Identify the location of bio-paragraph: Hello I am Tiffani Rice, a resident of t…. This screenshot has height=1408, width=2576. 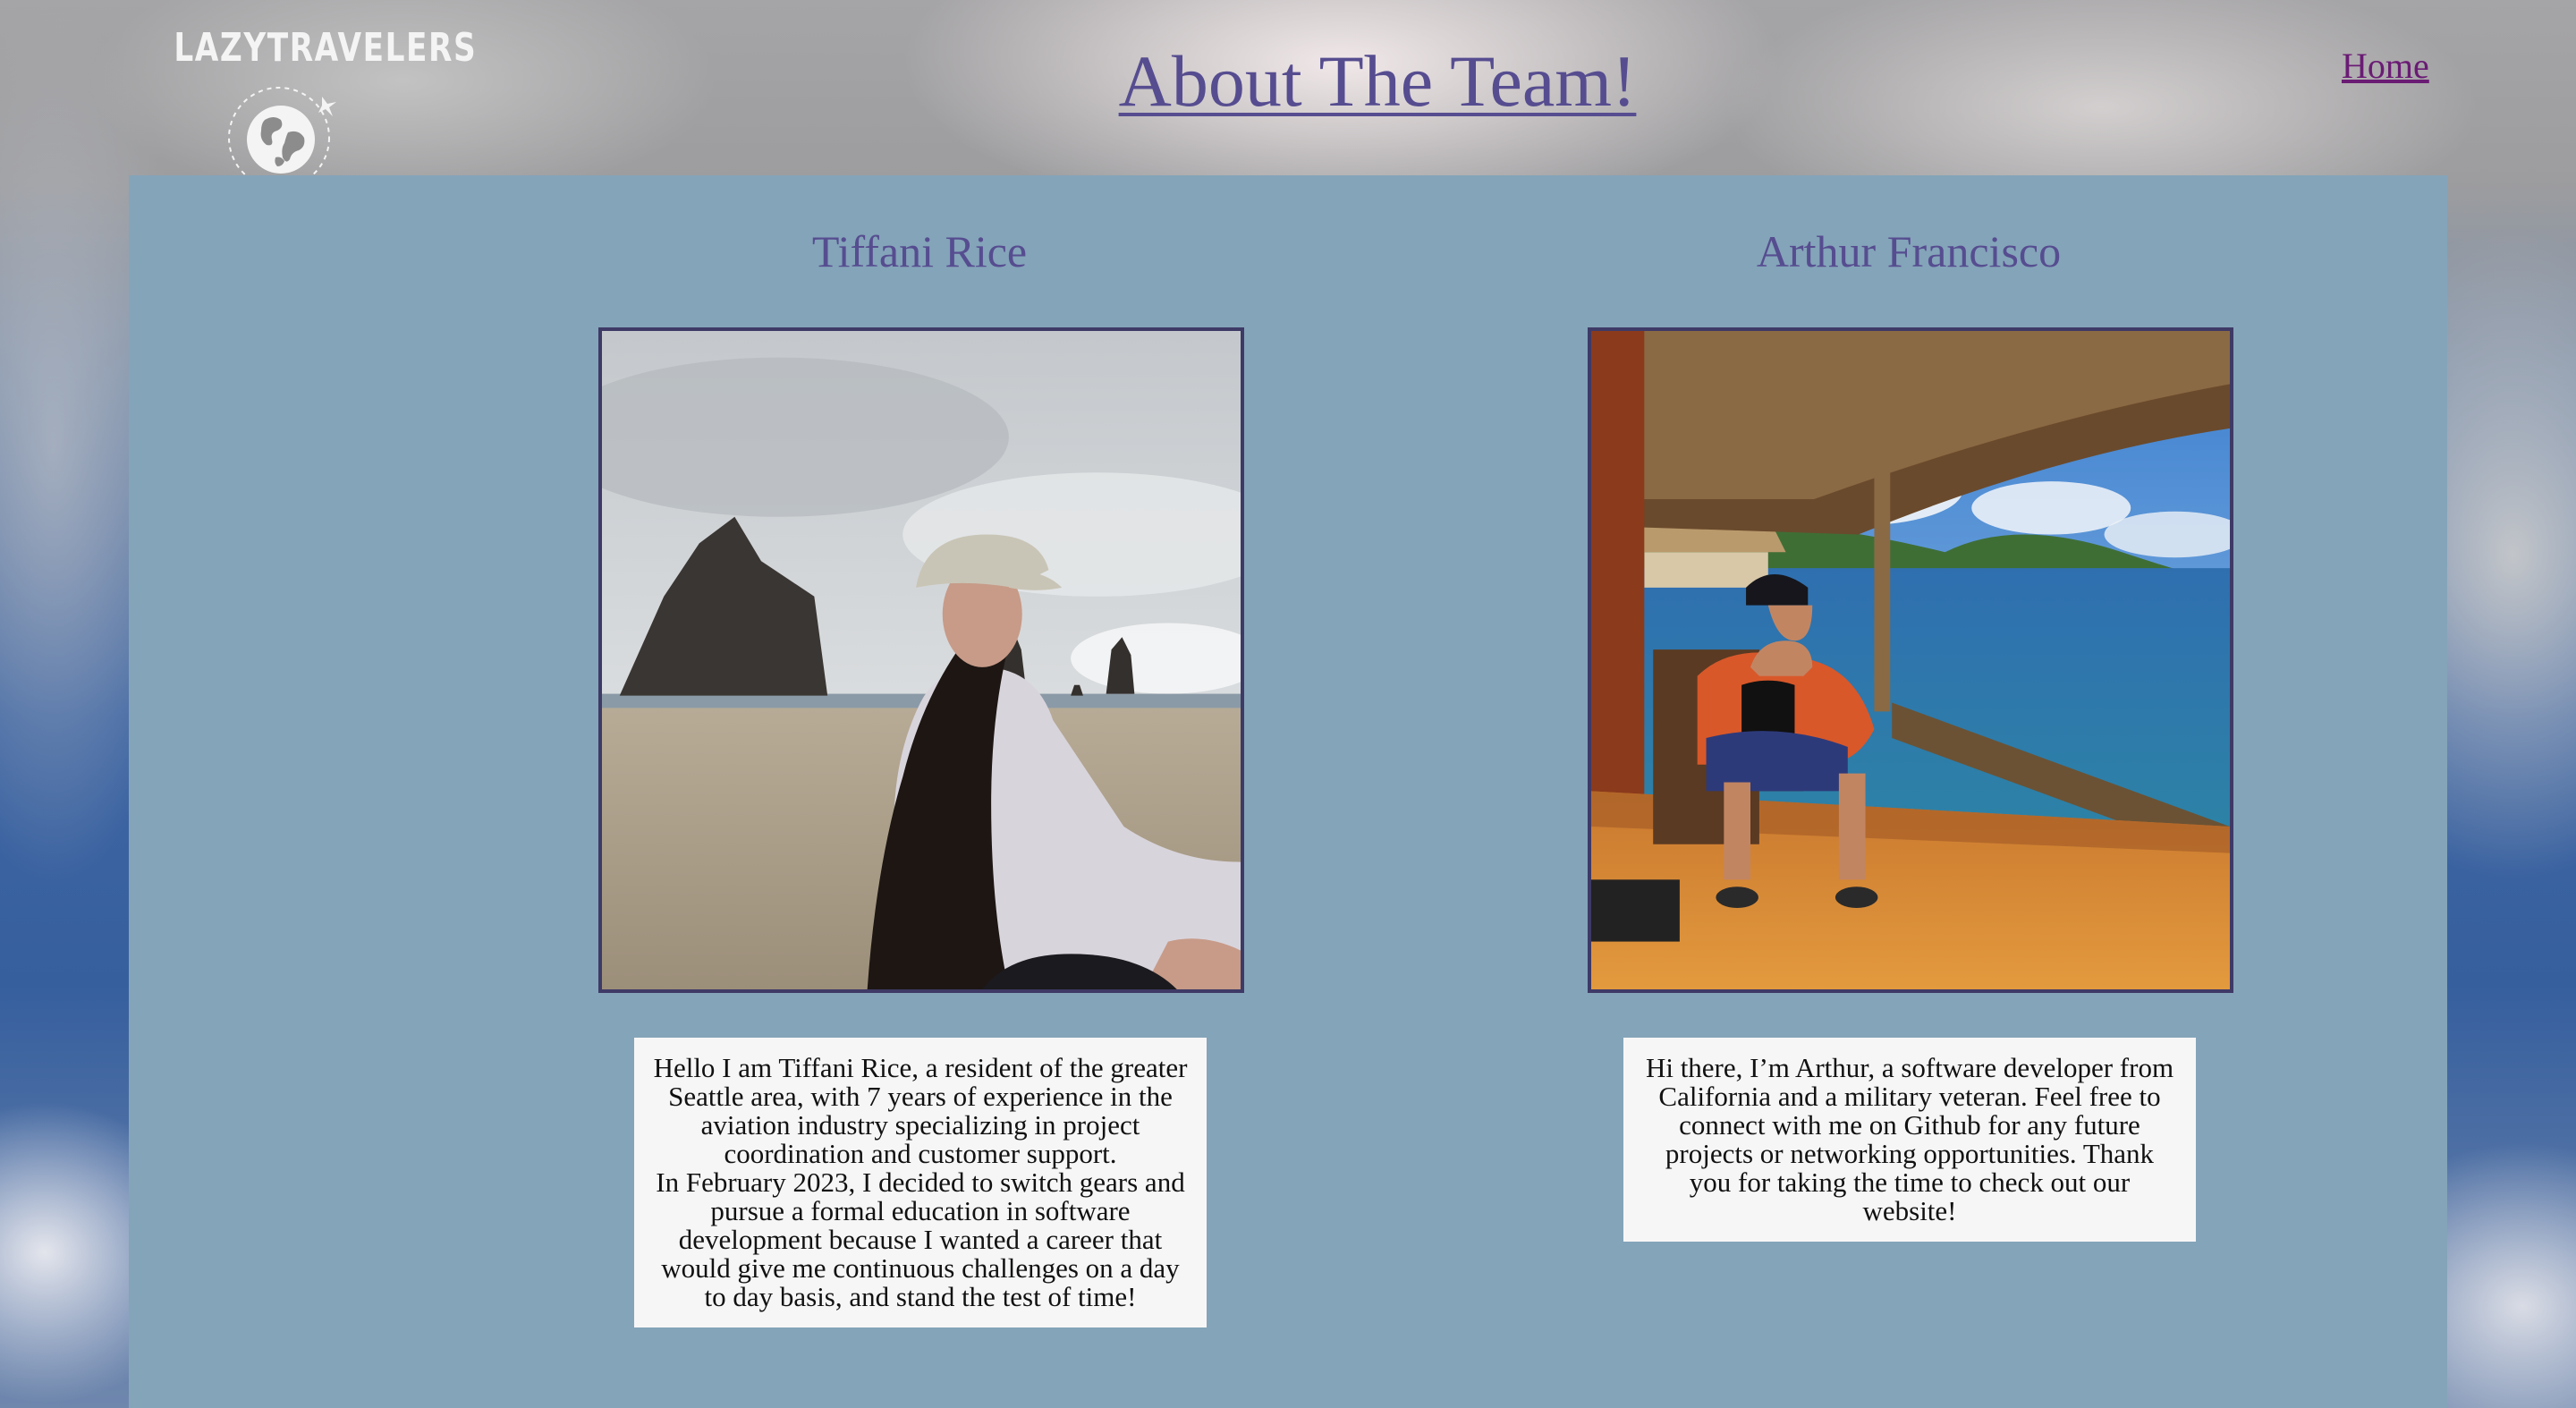
(920, 1110).